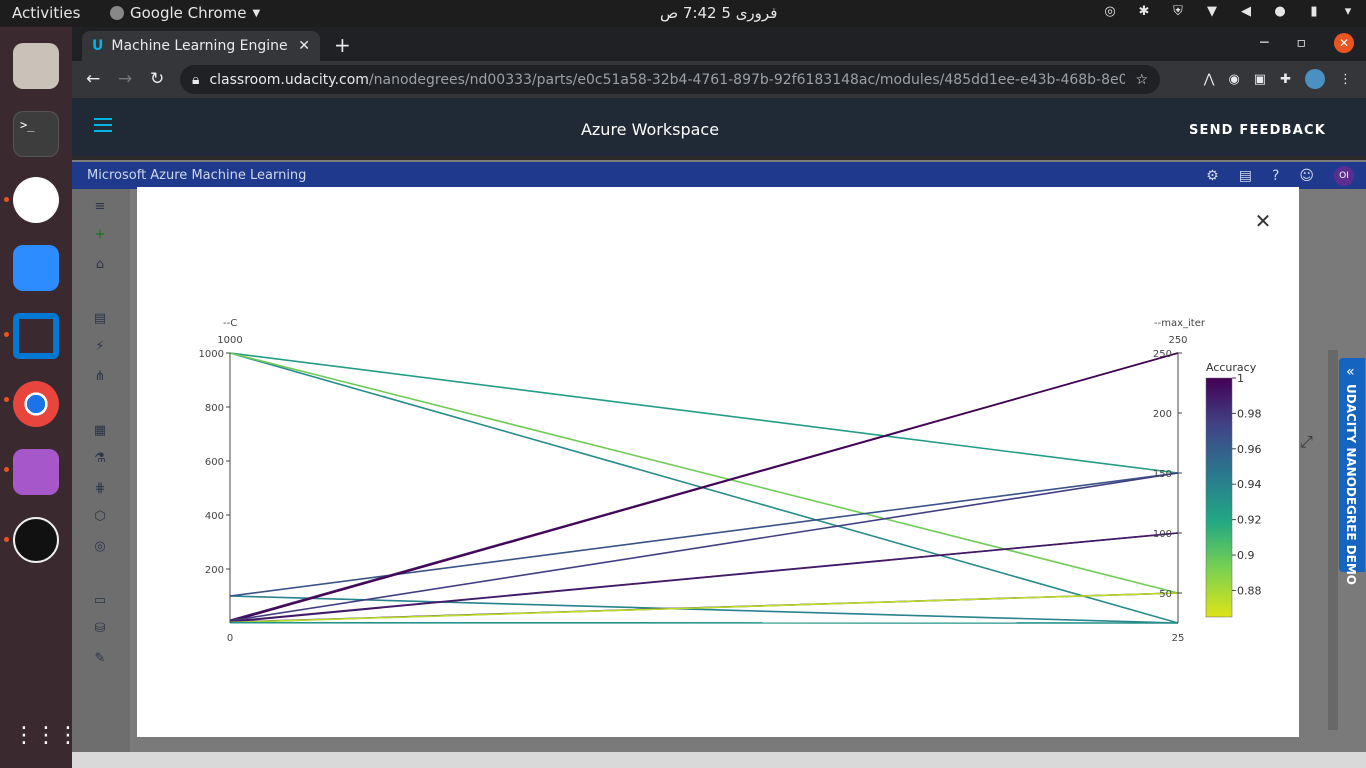 Image resolution: width=1366 pixels, height=768 pixels. I want to click on slack-tray-icon: ✱, so click(1144, 12).